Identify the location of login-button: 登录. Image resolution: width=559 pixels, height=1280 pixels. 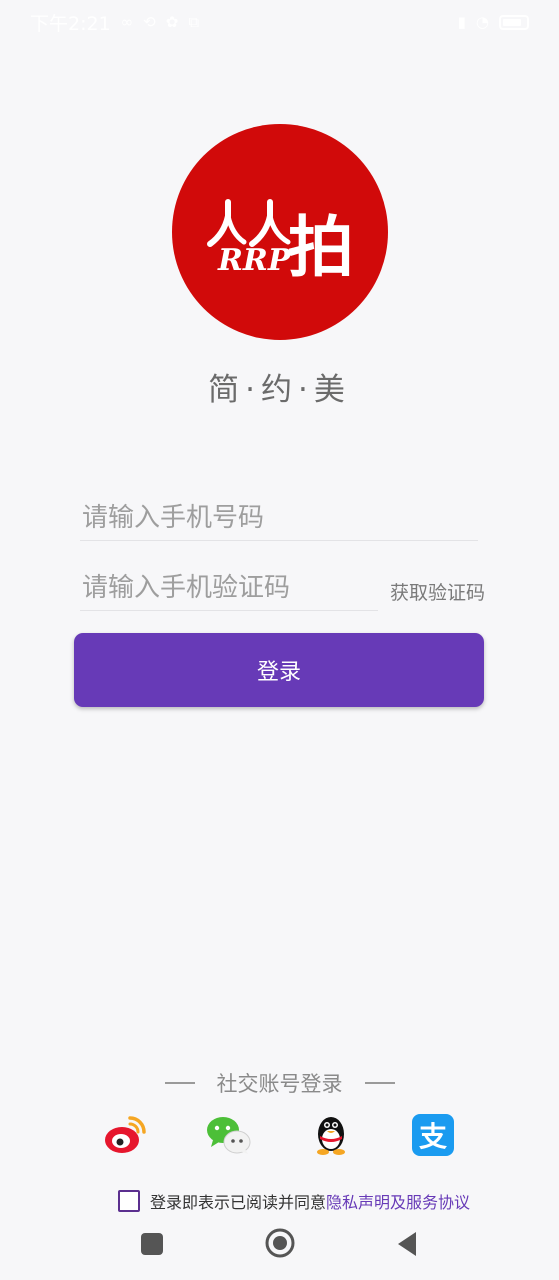
(279, 670).